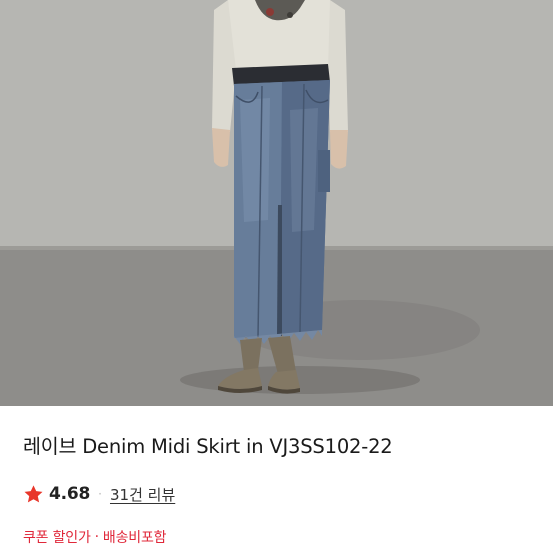 The height and width of the screenshot is (553, 553). What do you see at coordinates (142, 494) in the screenshot?
I see `review-count-link: 31건 리뷰` at bounding box center [142, 494].